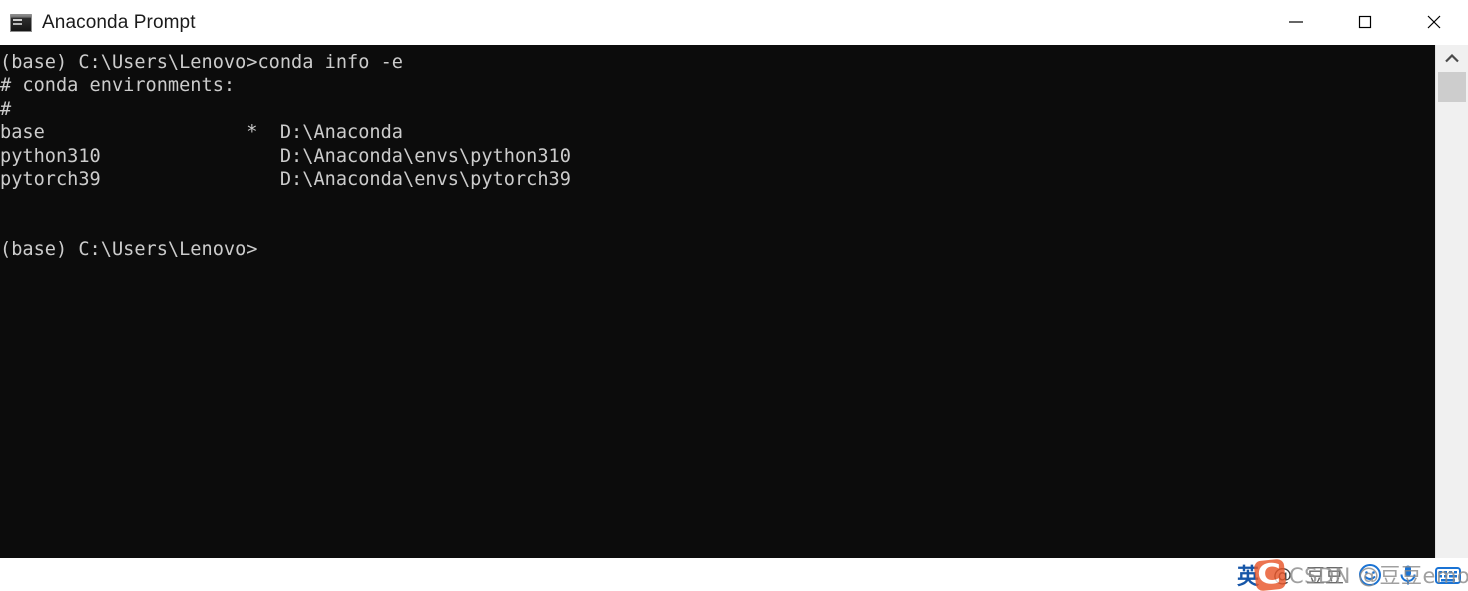 The width and height of the screenshot is (1468, 591). I want to click on microphone-glyph, so click(1408, 574).